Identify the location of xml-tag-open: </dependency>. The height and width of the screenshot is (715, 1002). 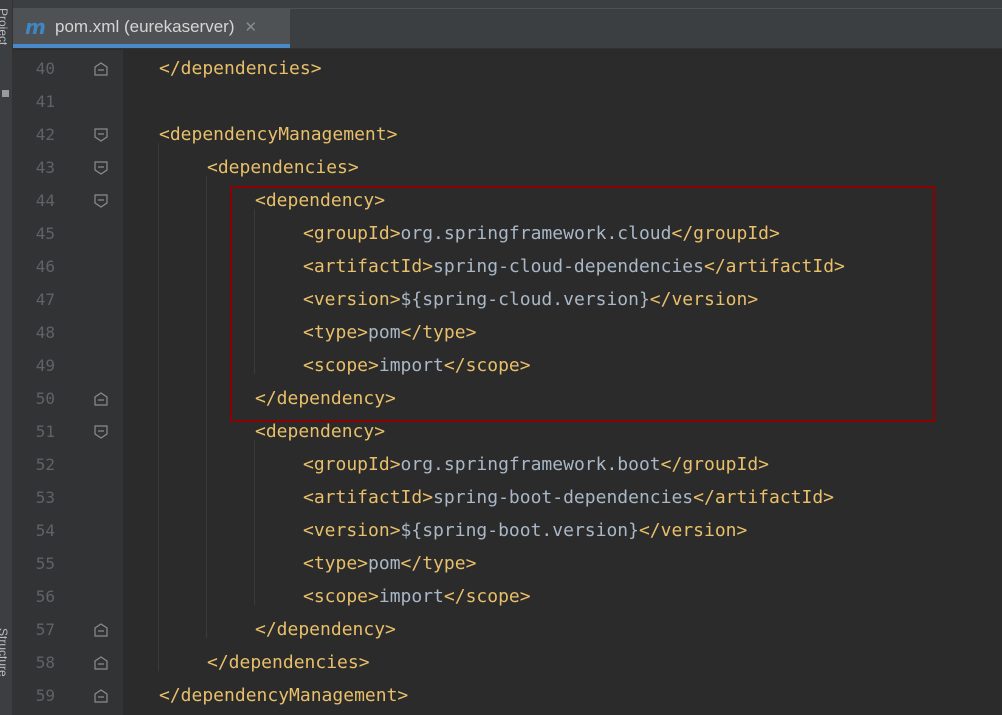
(325, 629).